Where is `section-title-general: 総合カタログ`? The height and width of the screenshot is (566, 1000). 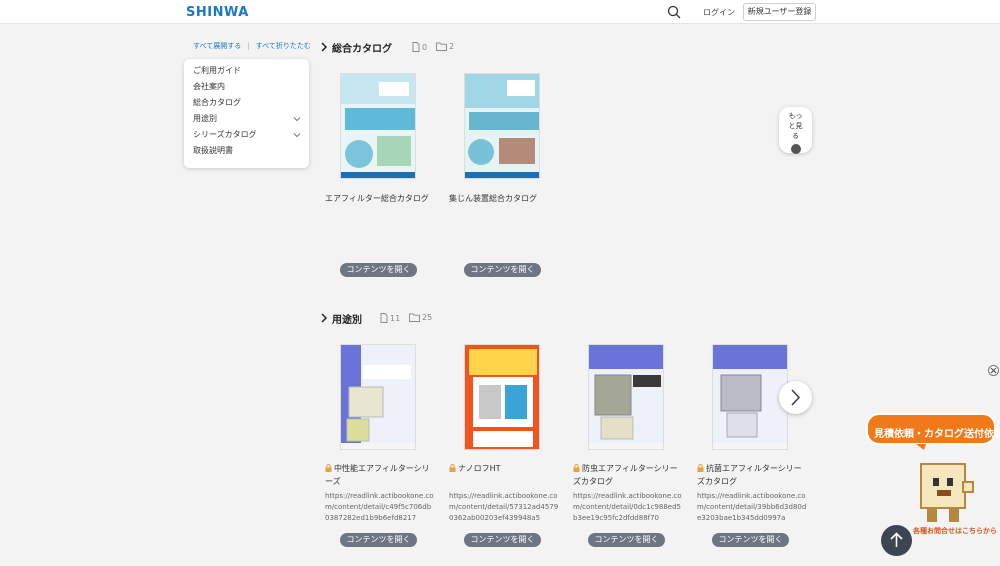 section-title-general: 総合カタログ is located at coordinates (362, 47).